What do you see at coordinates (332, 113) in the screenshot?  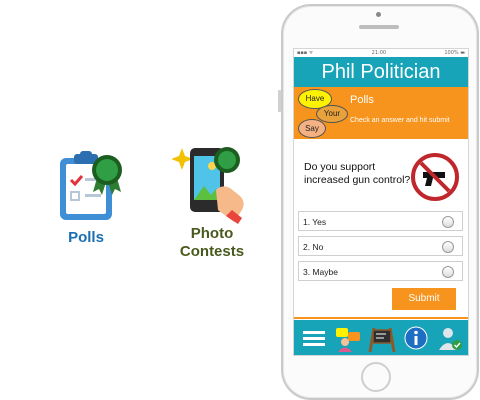 I see `bubble-your-text: Your` at bounding box center [332, 113].